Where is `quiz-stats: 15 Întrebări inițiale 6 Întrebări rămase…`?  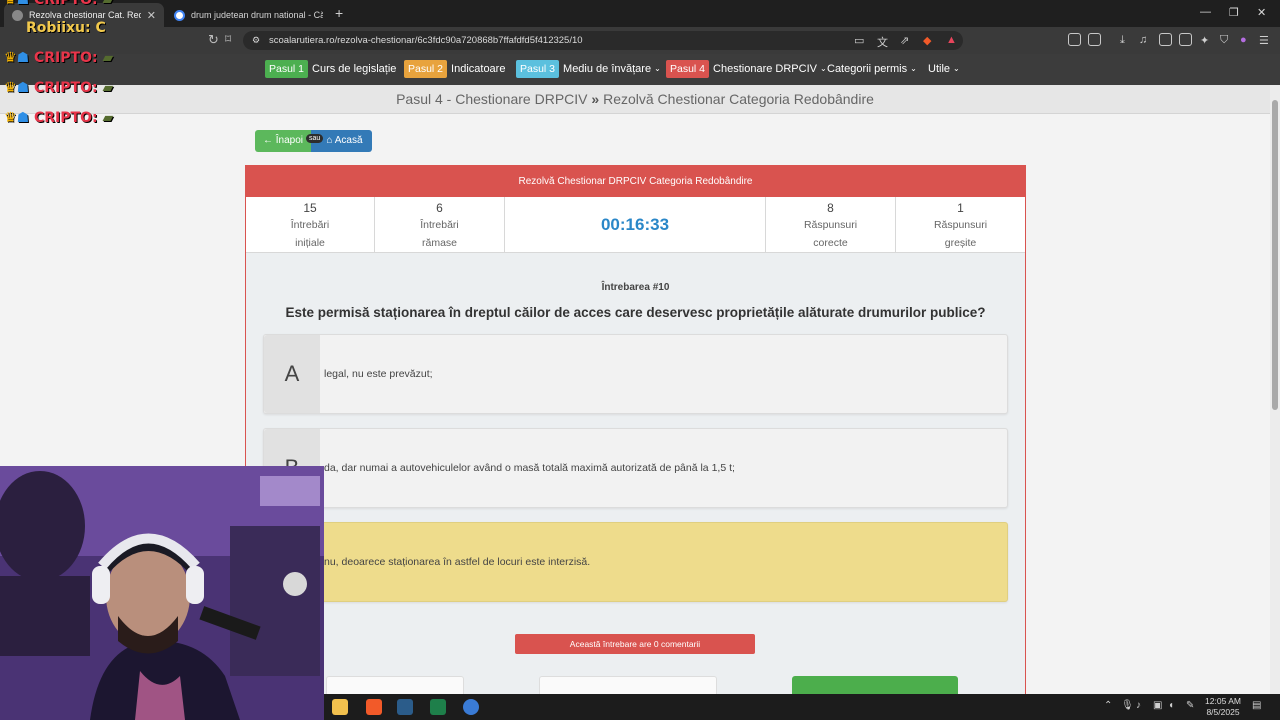
quiz-stats: 15 Întrebări inițiale 6 Întrebări rămase… is located at coordinates (635, 225).